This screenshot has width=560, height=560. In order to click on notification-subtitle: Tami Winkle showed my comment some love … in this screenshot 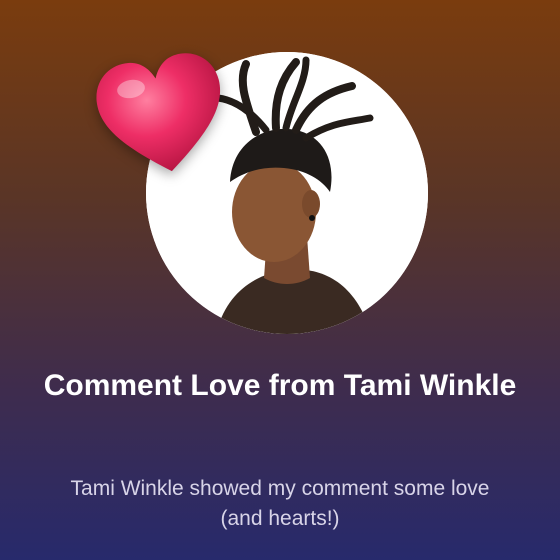, I will do `click(280, 503)`.